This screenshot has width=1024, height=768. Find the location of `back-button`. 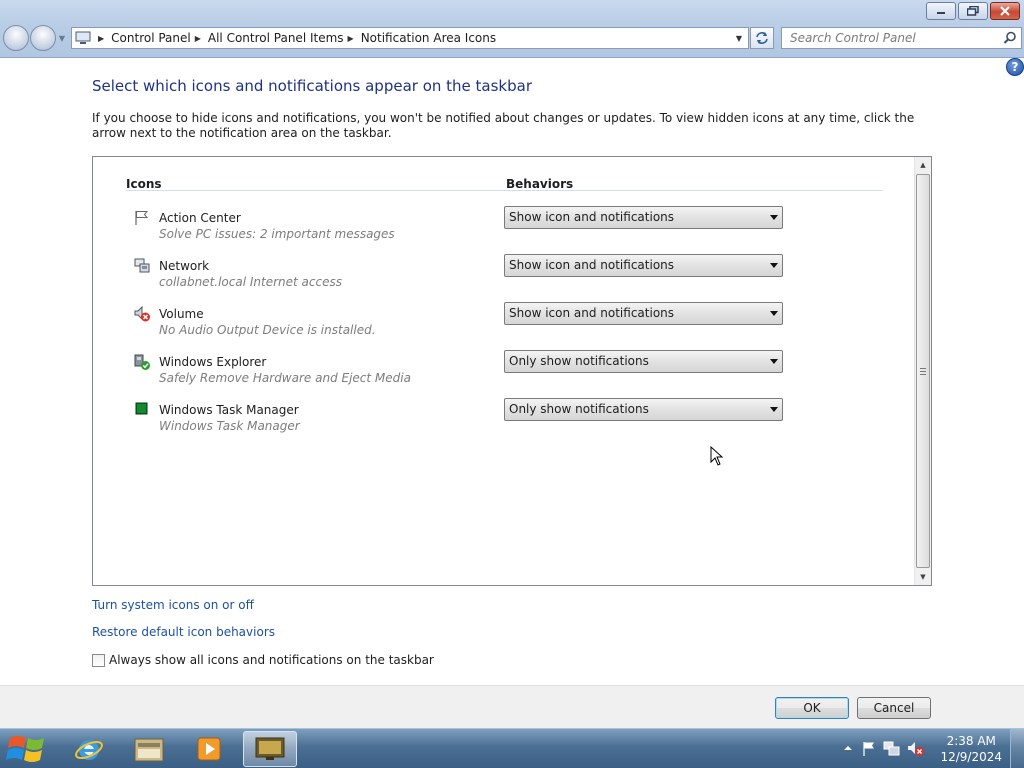

back-button is located at coordinates (16, 38).